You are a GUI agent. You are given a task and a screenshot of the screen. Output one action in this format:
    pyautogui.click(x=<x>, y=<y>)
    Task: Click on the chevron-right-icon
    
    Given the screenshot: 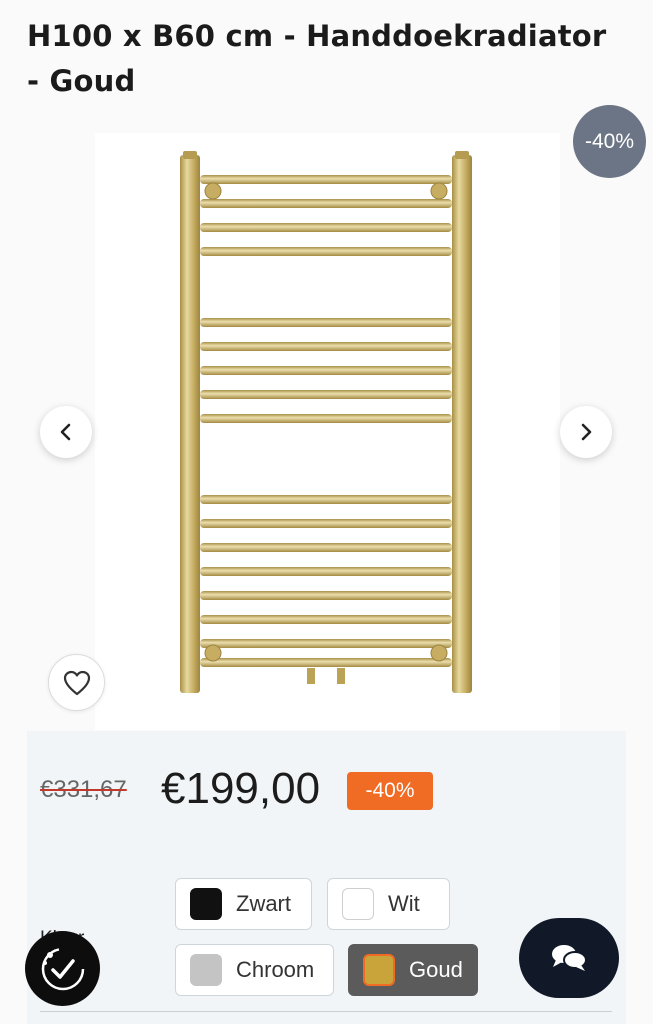 What is the action you would take?
    pyautogui.click(x=586, y=432)
    